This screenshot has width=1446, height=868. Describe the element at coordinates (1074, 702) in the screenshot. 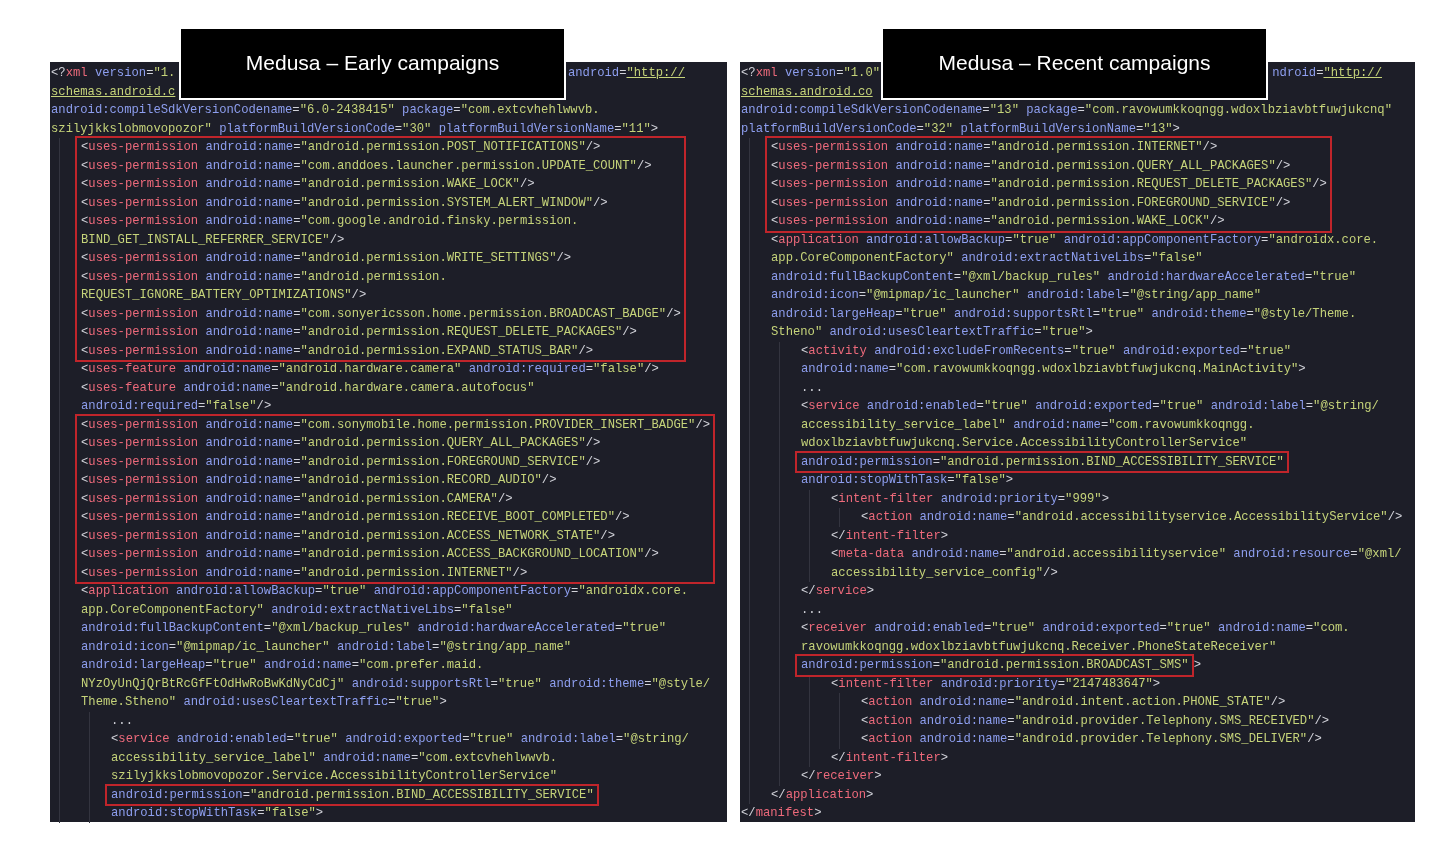

I see `code-line: <action android:name="android.intent.action.PHONE_STATE"/>` at that location.